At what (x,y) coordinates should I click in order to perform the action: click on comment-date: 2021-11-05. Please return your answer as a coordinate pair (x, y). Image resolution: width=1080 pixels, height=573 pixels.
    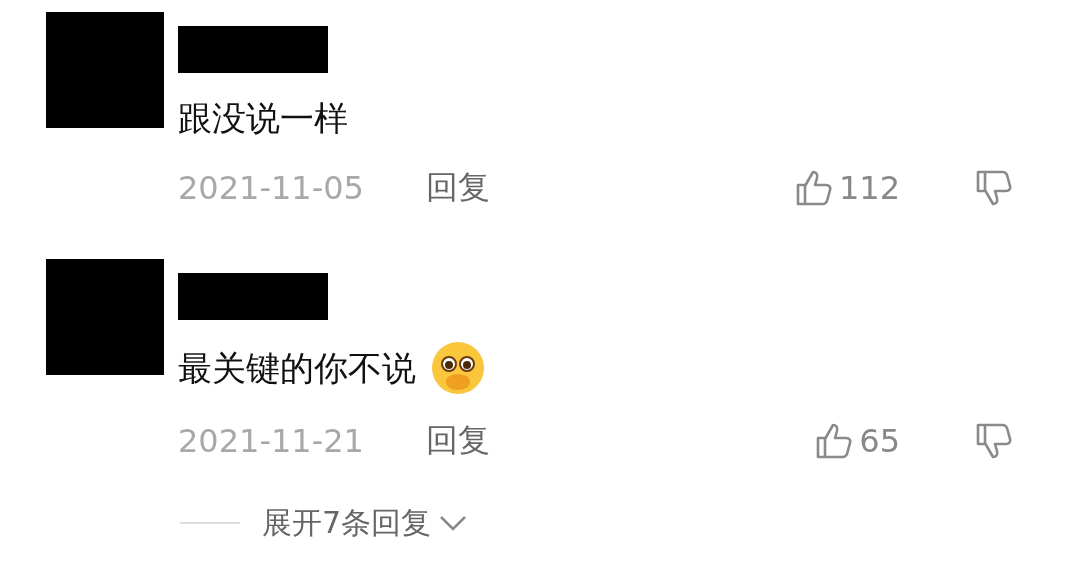
    Looking at the image, I should click on (271, 188).